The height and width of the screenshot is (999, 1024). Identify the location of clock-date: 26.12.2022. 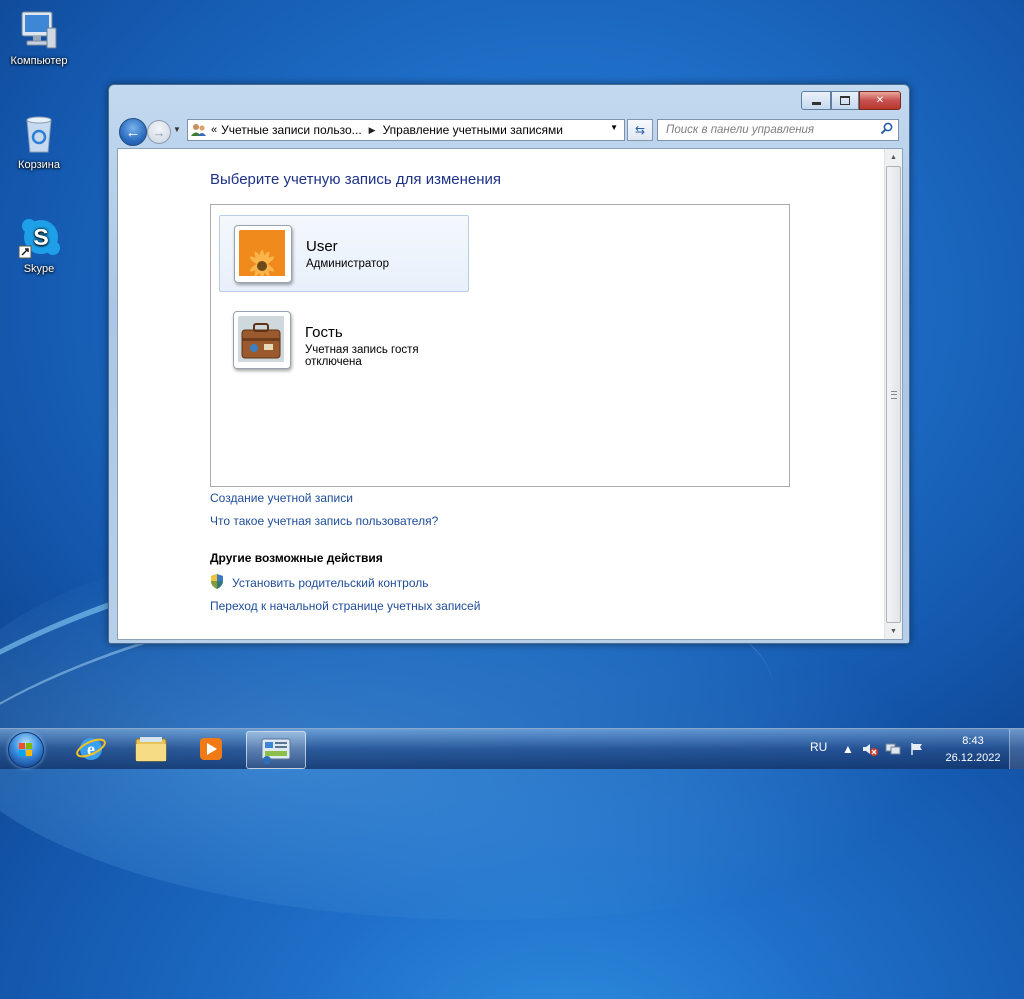
(973, 758).